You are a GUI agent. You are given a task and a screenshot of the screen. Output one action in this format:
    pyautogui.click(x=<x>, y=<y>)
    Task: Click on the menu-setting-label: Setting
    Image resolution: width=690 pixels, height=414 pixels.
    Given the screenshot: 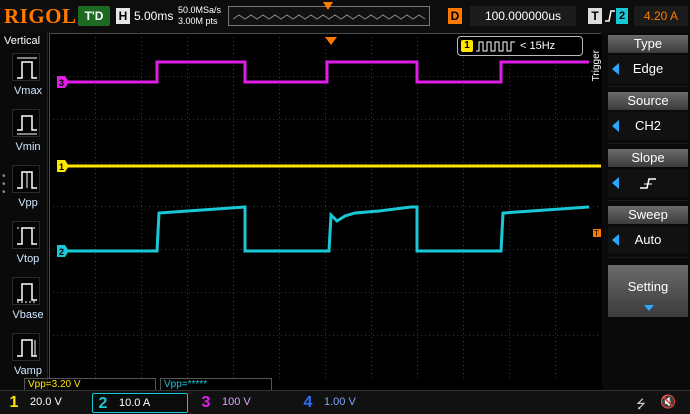 What is the action you would take?
    pyautogui.click(x=648, y=286)
    